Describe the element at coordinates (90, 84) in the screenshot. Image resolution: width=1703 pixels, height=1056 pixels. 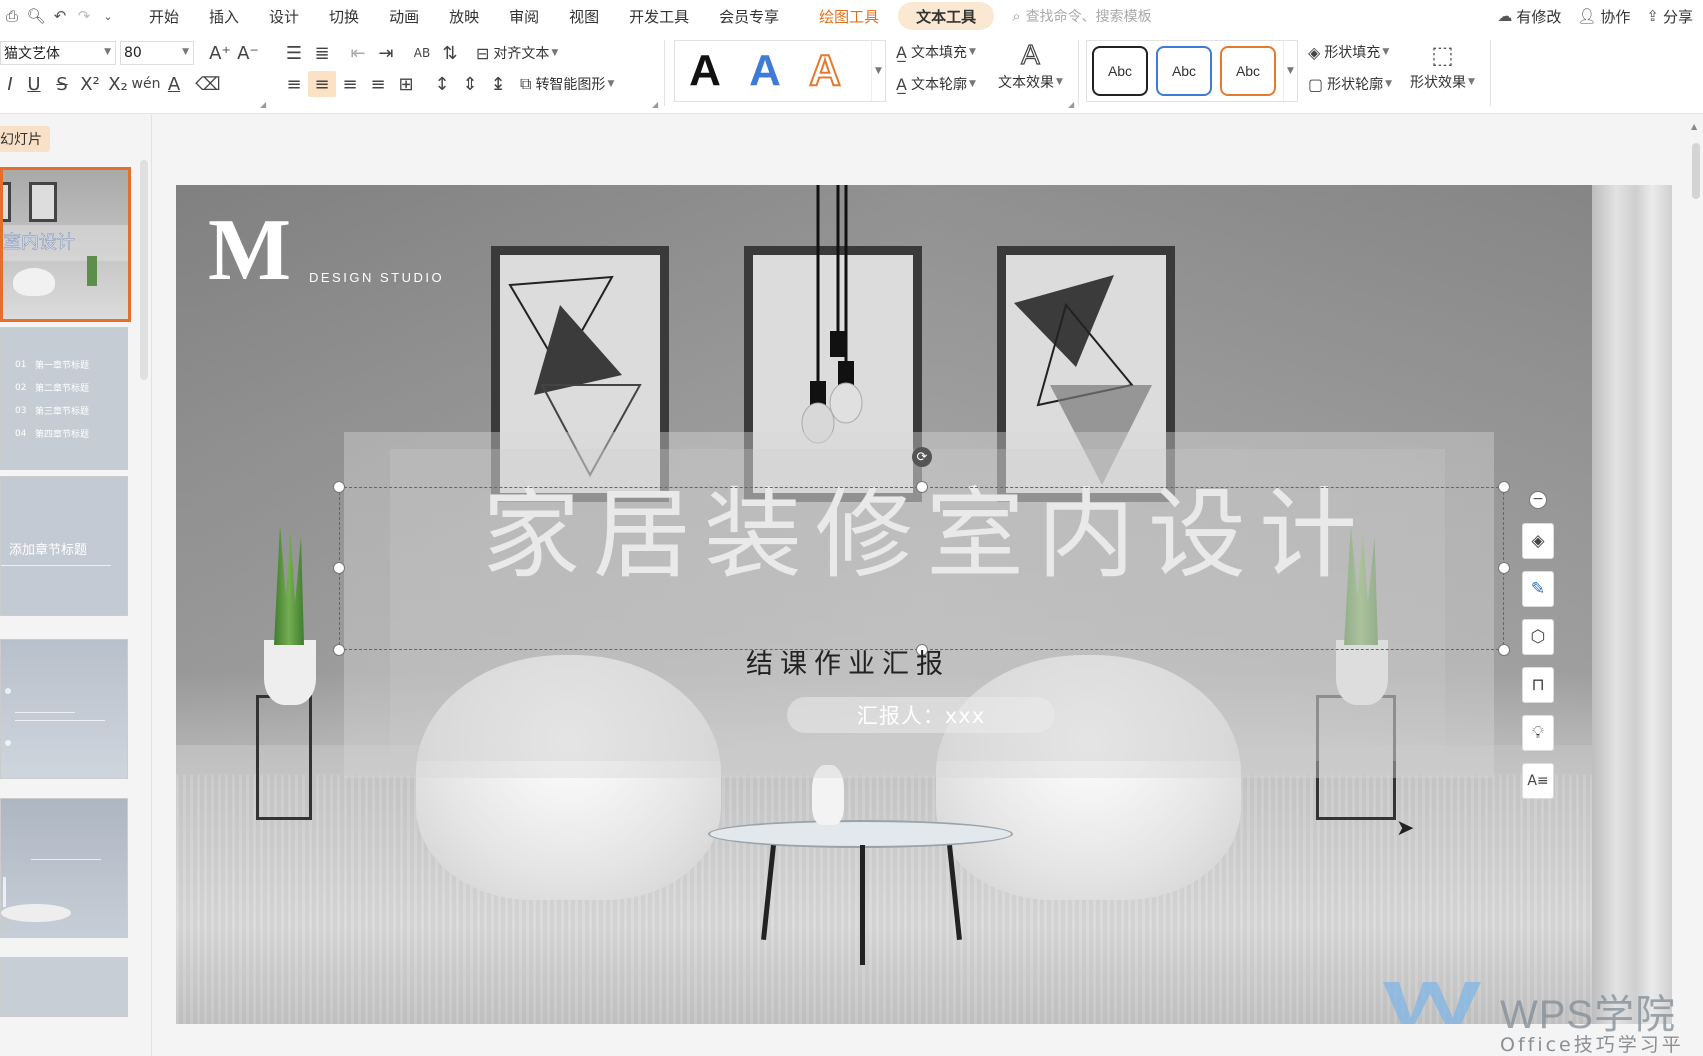
I see `superscript-icon: X²` at that location.